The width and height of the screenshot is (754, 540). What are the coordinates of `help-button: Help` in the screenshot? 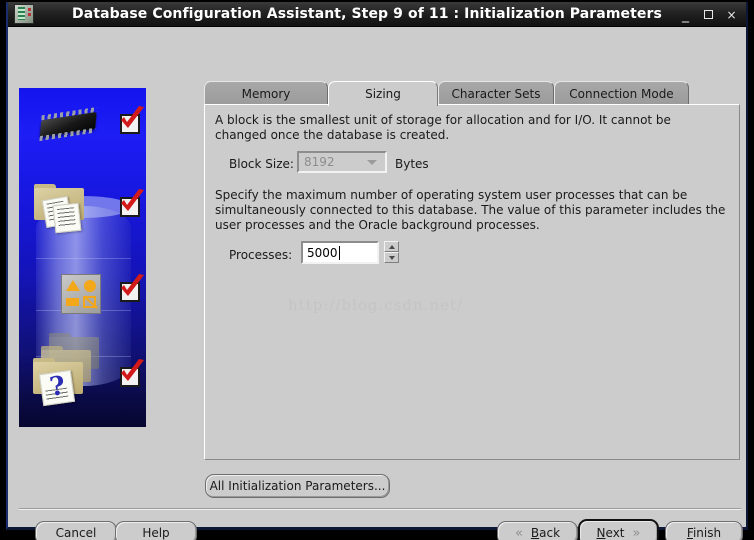 It's located at (156, 530).